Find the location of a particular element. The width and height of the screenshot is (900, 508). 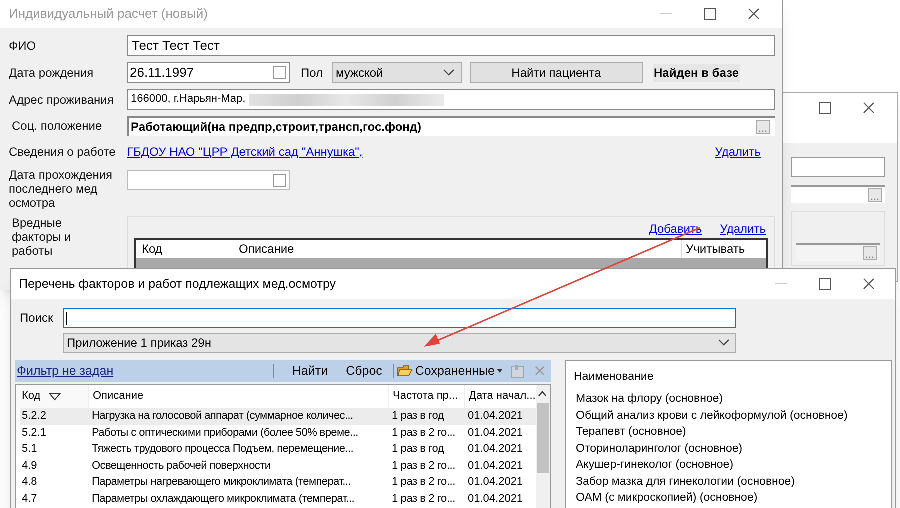

list-item: Акушер-гинеколог (основное) is located at coordinates (732, 465).